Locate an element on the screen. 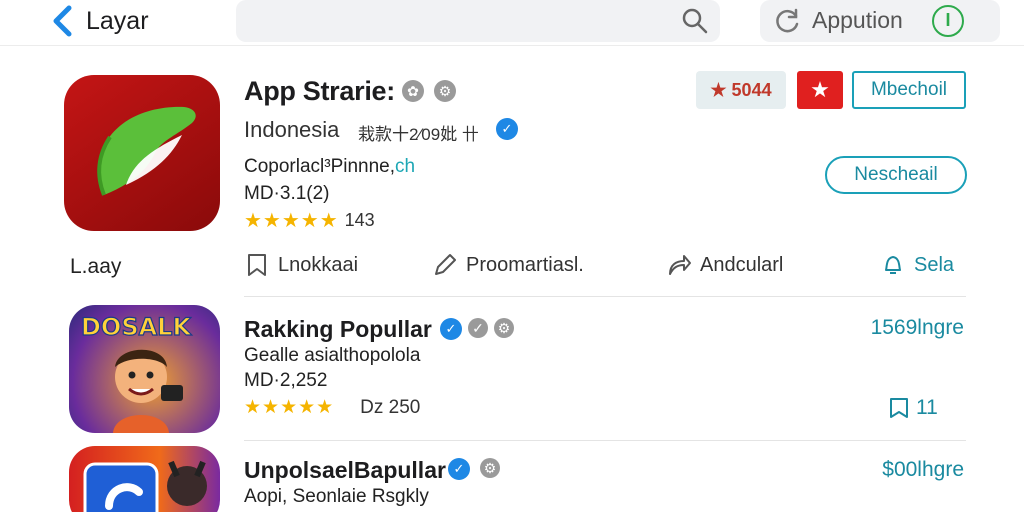 Image resolution: width=1024 pixels, height=512 pixels. share-label: Andcularl is located at coordinates (742, 264).